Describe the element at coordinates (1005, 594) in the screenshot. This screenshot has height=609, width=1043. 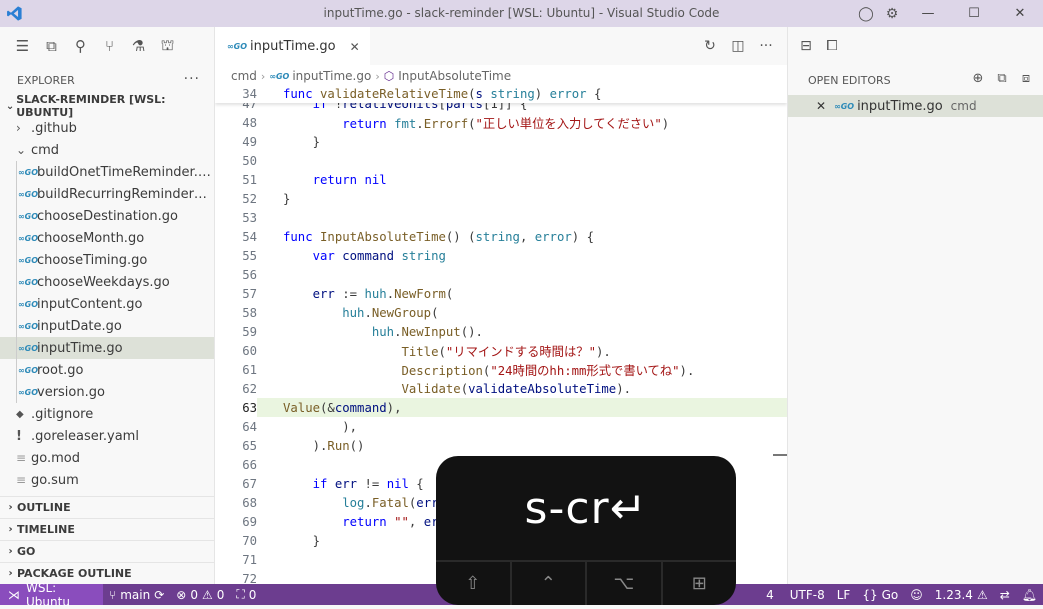
I see `remote-sync-icon: ⇄` at that location.